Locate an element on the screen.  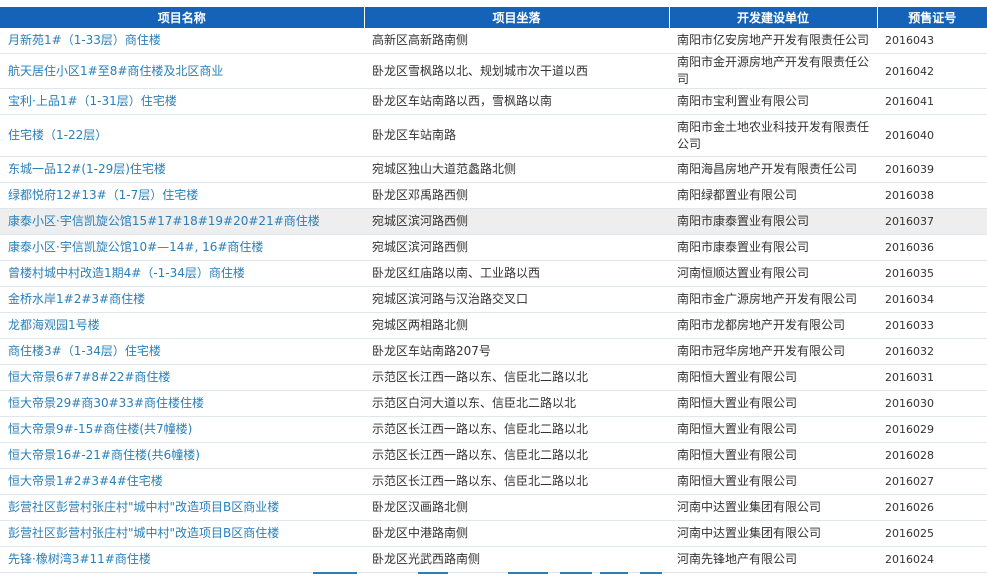
developer-name: 南阳市亿安房地产开发有限责任公司 is located at coordinates (773, 41).